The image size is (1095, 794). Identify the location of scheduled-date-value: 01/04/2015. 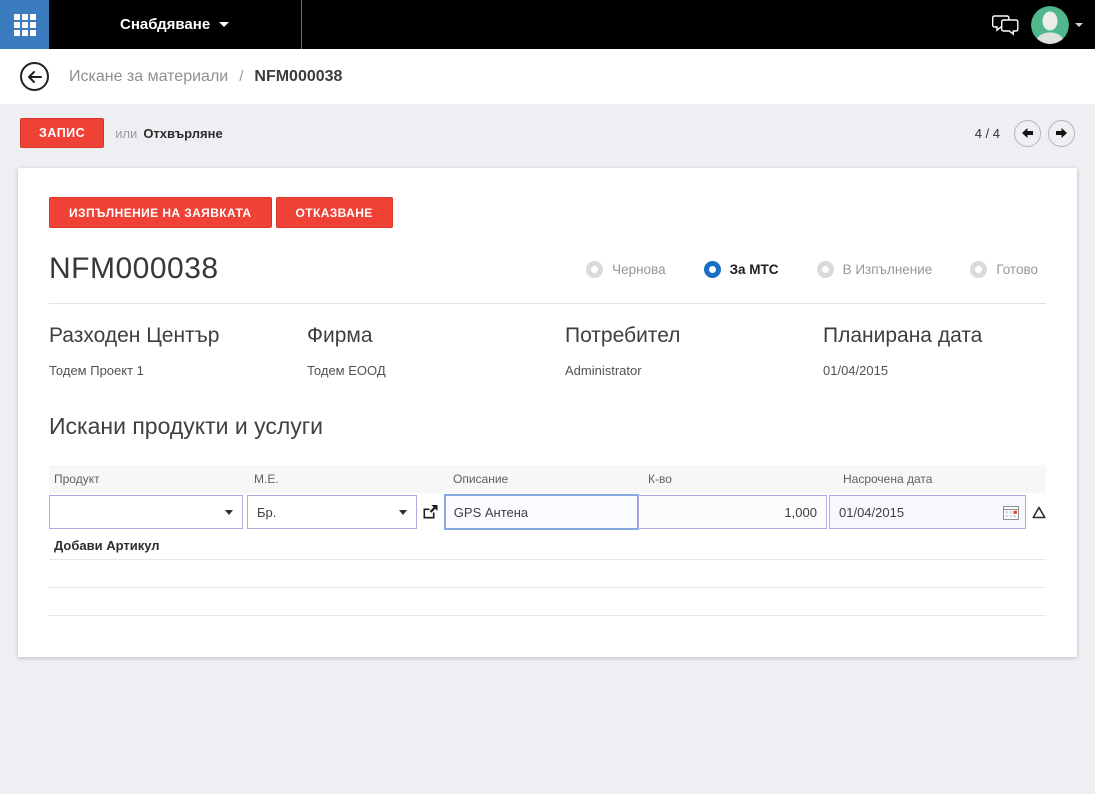
(872, 512).